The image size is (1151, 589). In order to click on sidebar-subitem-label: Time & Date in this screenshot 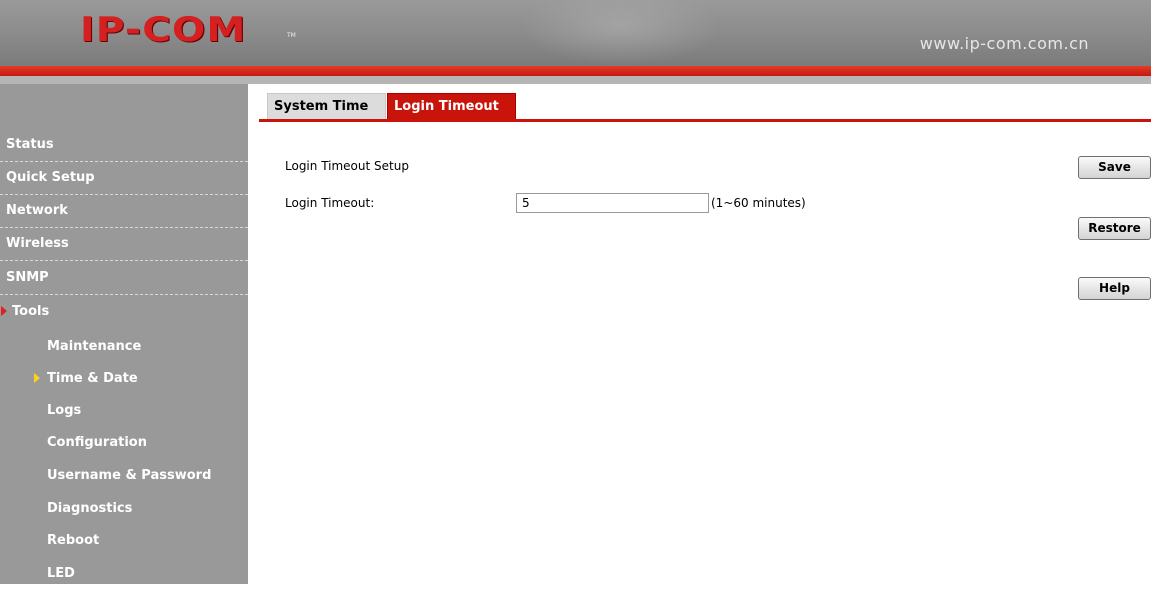, I will do `click(92, 378)`.